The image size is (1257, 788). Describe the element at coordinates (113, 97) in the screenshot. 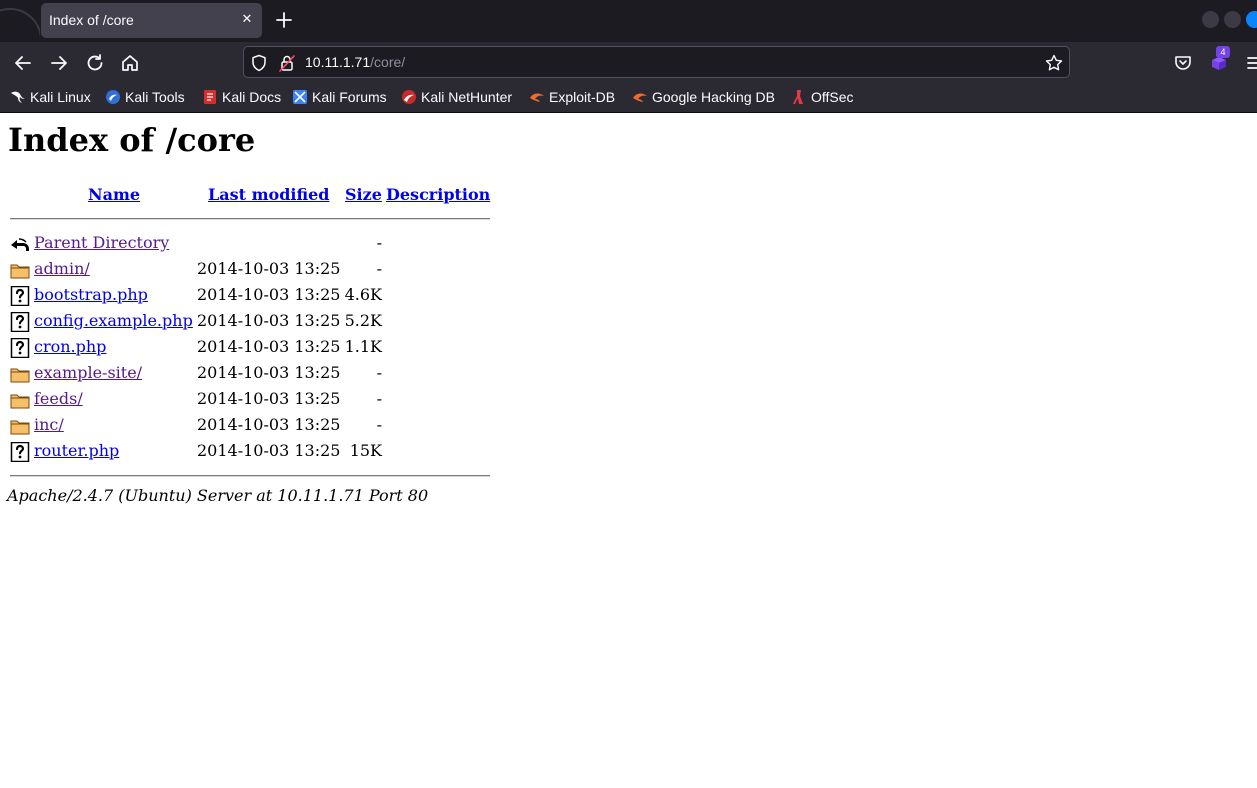

I see `kali-tools-icon` at that location.